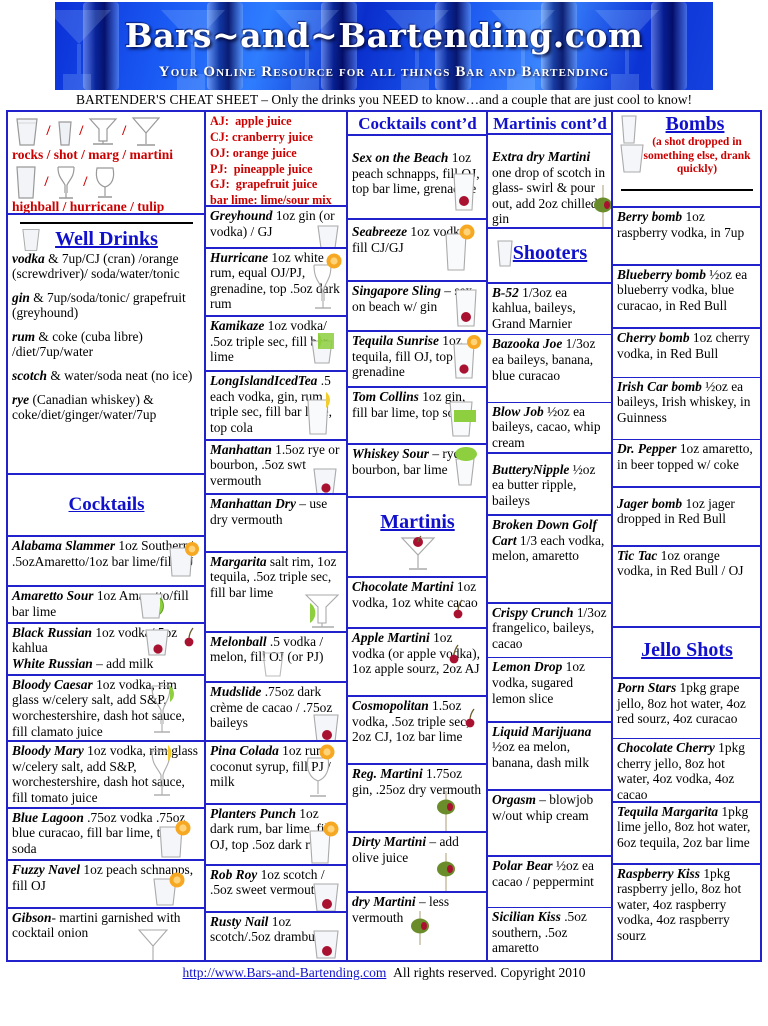 The width and height of the screenshot is (768, 1026). Describe the element at coordinates (687, 650) in the screenshot. I see `section-heading-jello-shots: Jello Shots` at that location.